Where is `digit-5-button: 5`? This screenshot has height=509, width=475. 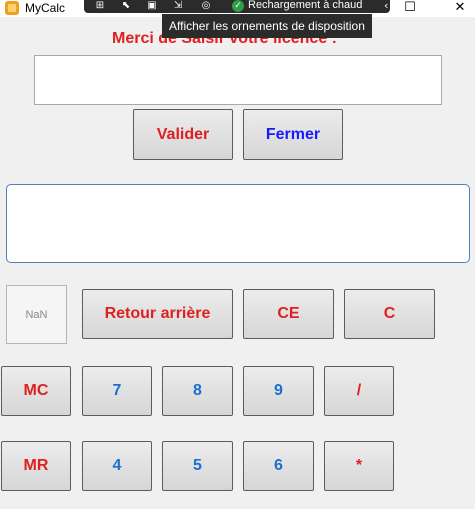 digit-5-button: 5 is located at coordinates (197, 466).